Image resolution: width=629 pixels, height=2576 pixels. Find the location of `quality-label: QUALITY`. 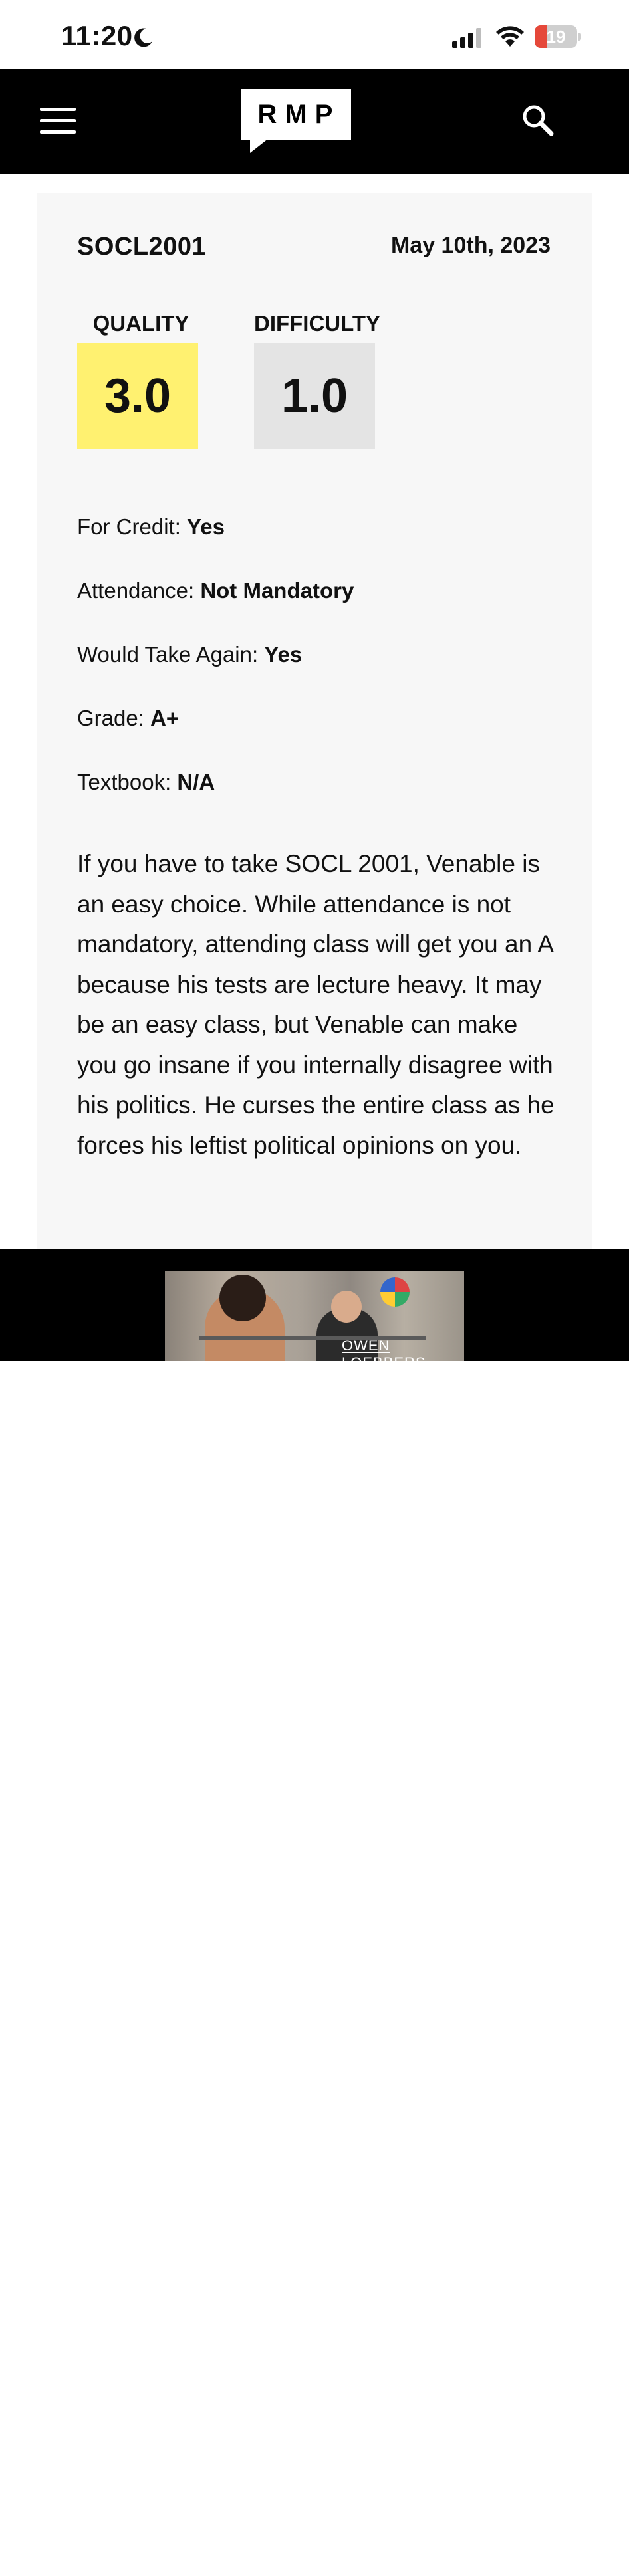

quality-label: QUALITY is located at coordinates (140, 323).